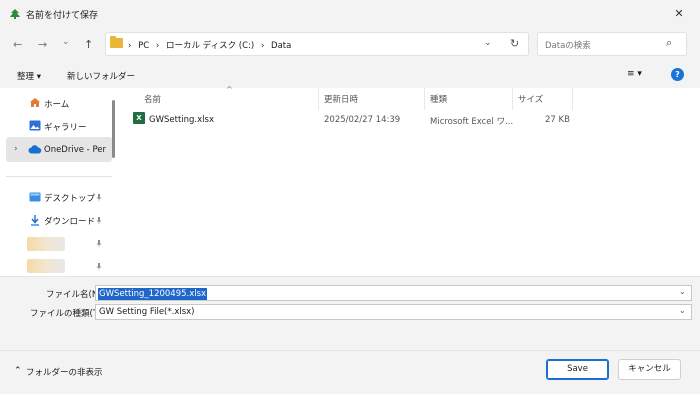 Image resolution: width=700 pixels, height=394 pixels. What do you see at coordinates (65, 127) in the screenshot?
I see `sidebar-item-gallery: ギャラリー` at bounding box center [65, 127].